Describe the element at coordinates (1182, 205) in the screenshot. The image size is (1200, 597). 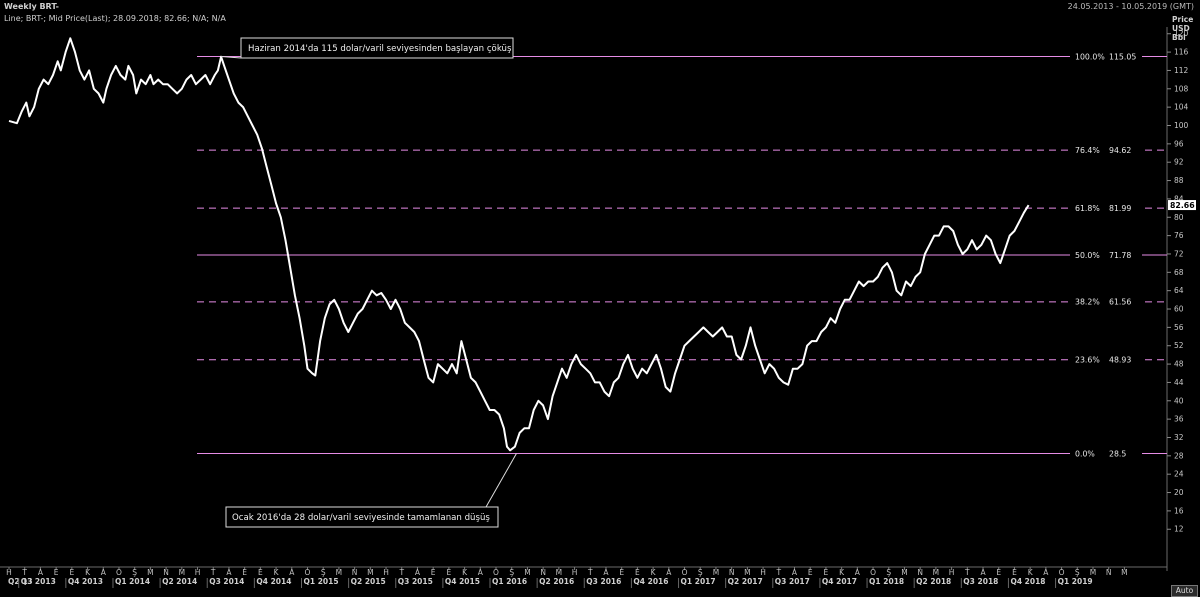
I see `last-value-label: 82.66` at that location.